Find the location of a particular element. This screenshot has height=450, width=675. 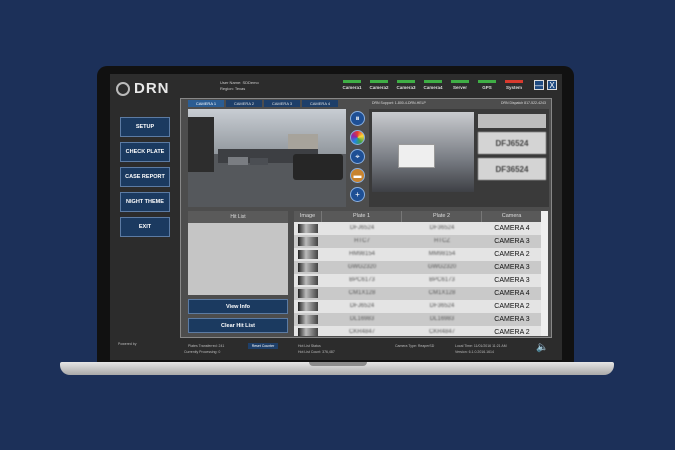

status-label: Camera1 is located at coordinates (352, 87).